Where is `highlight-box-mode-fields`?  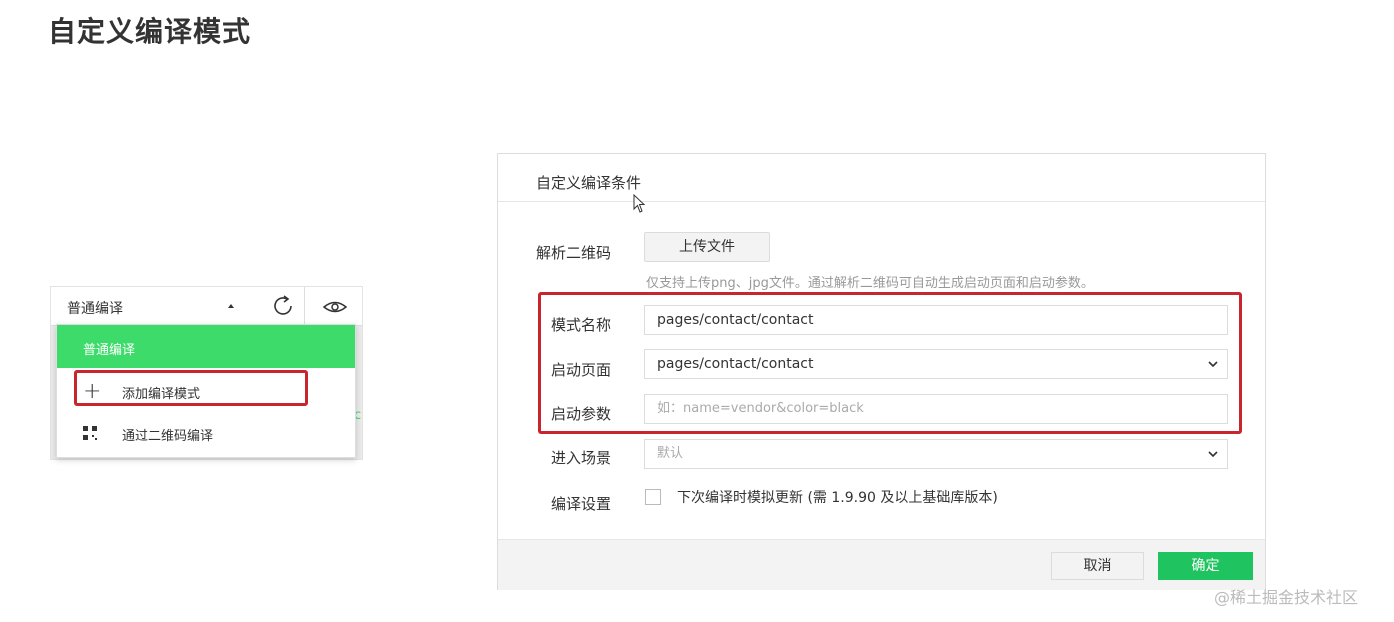
highlight-box-mode-fields is located at coordinates (890, 363).